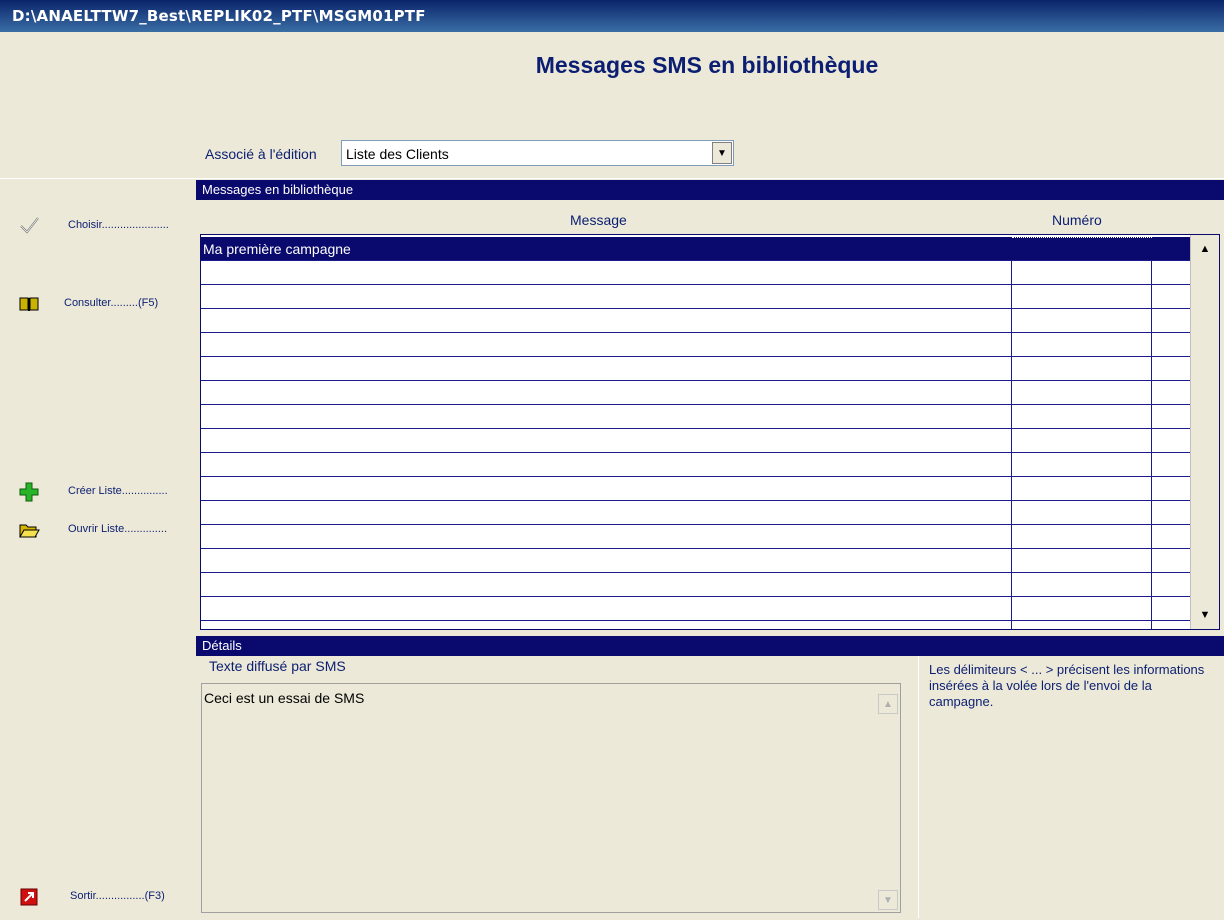 The width and height of the screenshot is (1224, 920). I want to click on dropdown-arrow-icon: ▼, so click(722, 153).